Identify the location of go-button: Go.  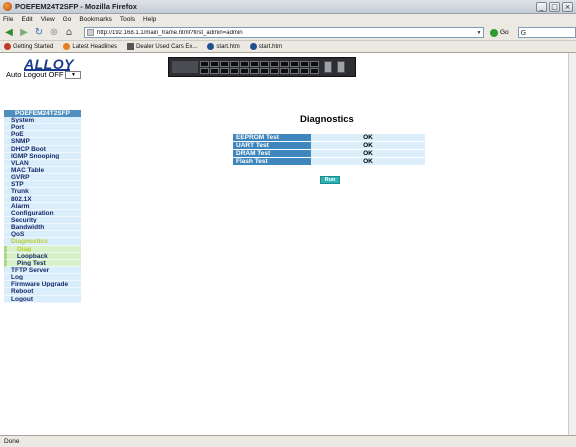
(499, 32).